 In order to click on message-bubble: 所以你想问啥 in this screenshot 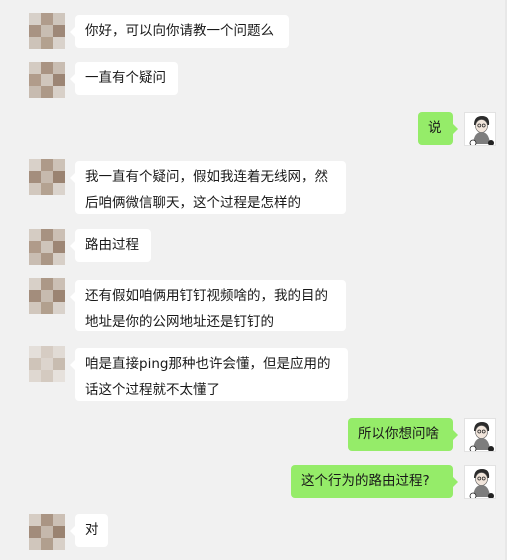, I will do `click(403, 434)`.